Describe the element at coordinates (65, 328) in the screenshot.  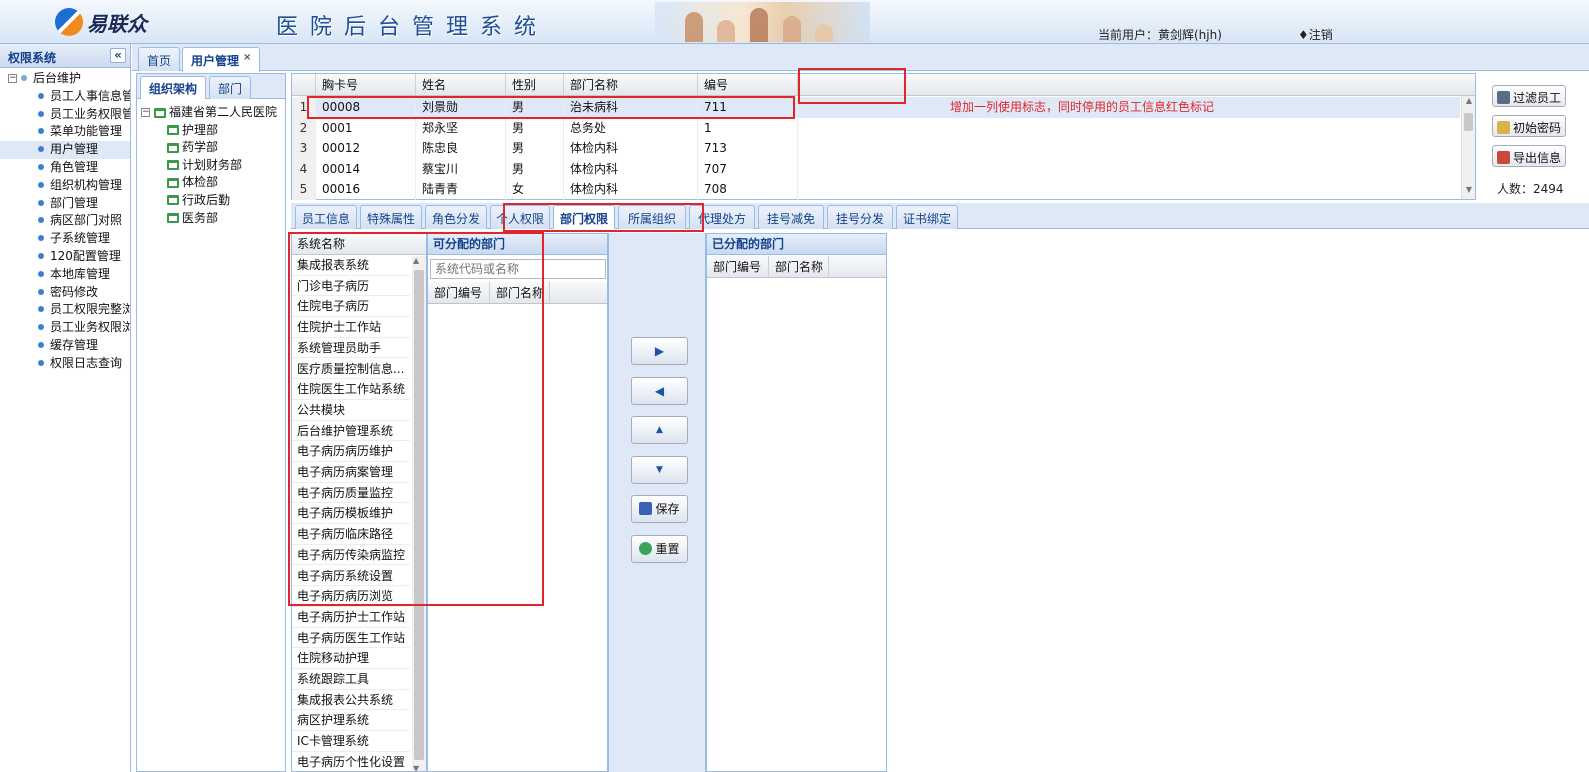
I see `sidebar-item: 员工业务权限浏览` at that location.